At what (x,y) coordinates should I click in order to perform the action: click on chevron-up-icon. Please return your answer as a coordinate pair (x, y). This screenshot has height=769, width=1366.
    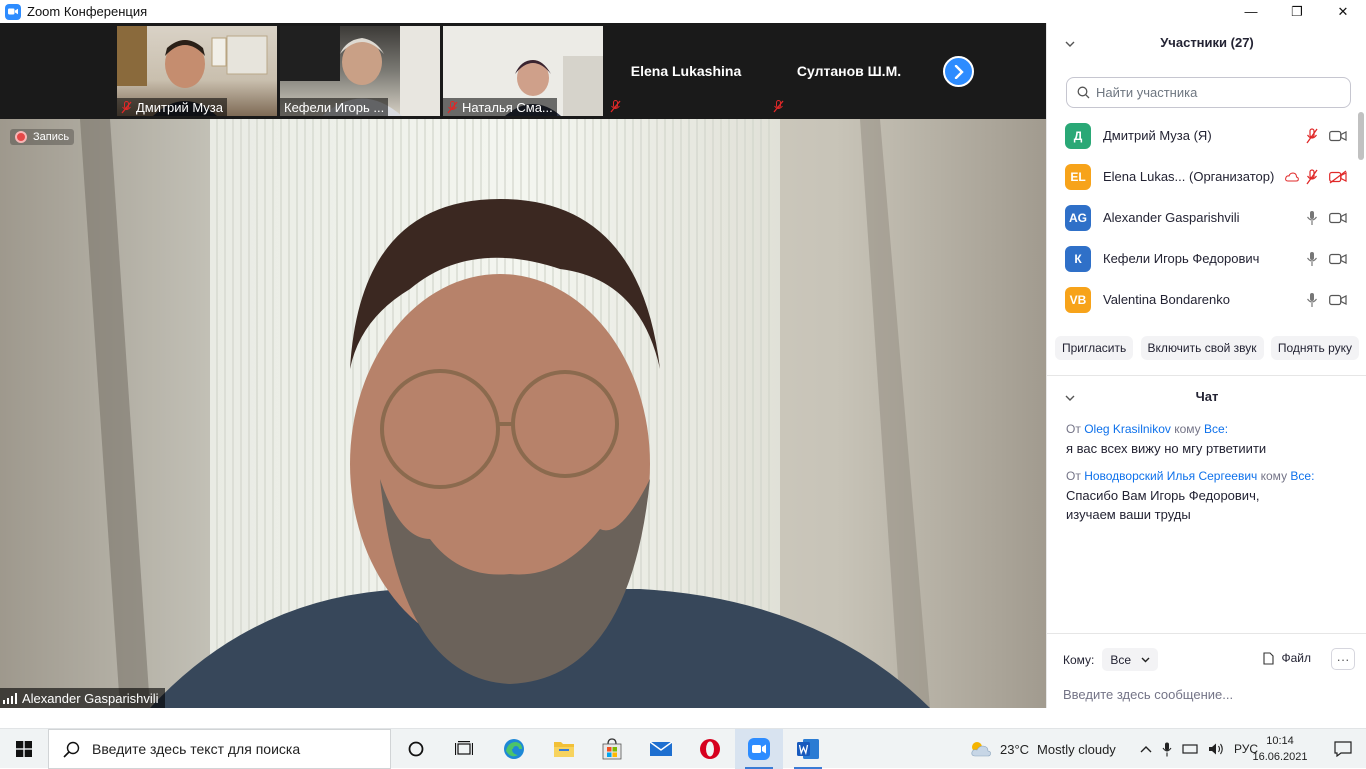
    Looking at the image, I should click on (1146, 749).